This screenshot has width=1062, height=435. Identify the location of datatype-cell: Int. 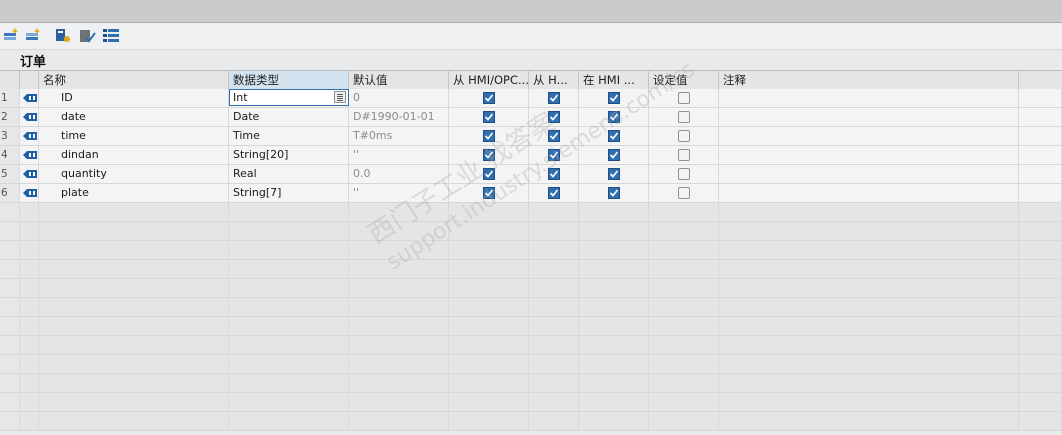
(289, 98).